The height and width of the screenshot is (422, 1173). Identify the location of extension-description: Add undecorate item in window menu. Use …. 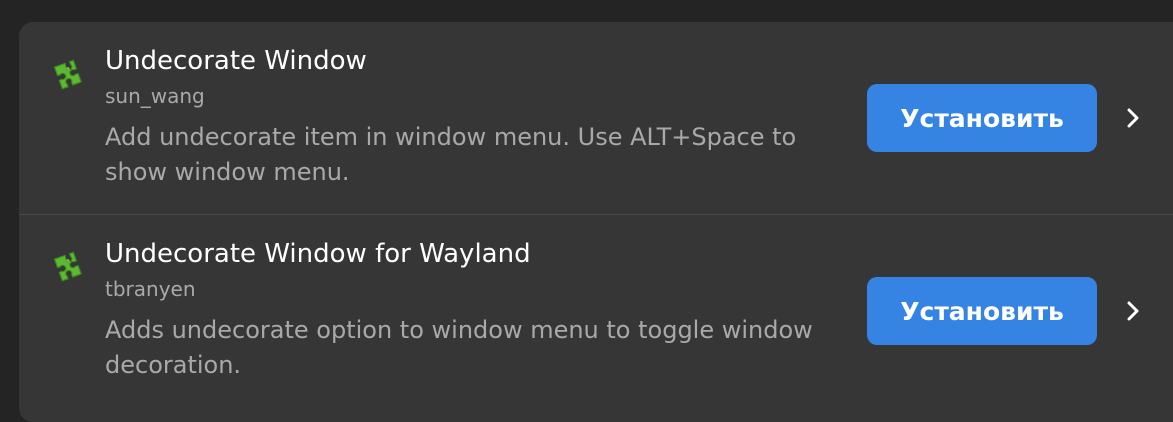
(451, 154).